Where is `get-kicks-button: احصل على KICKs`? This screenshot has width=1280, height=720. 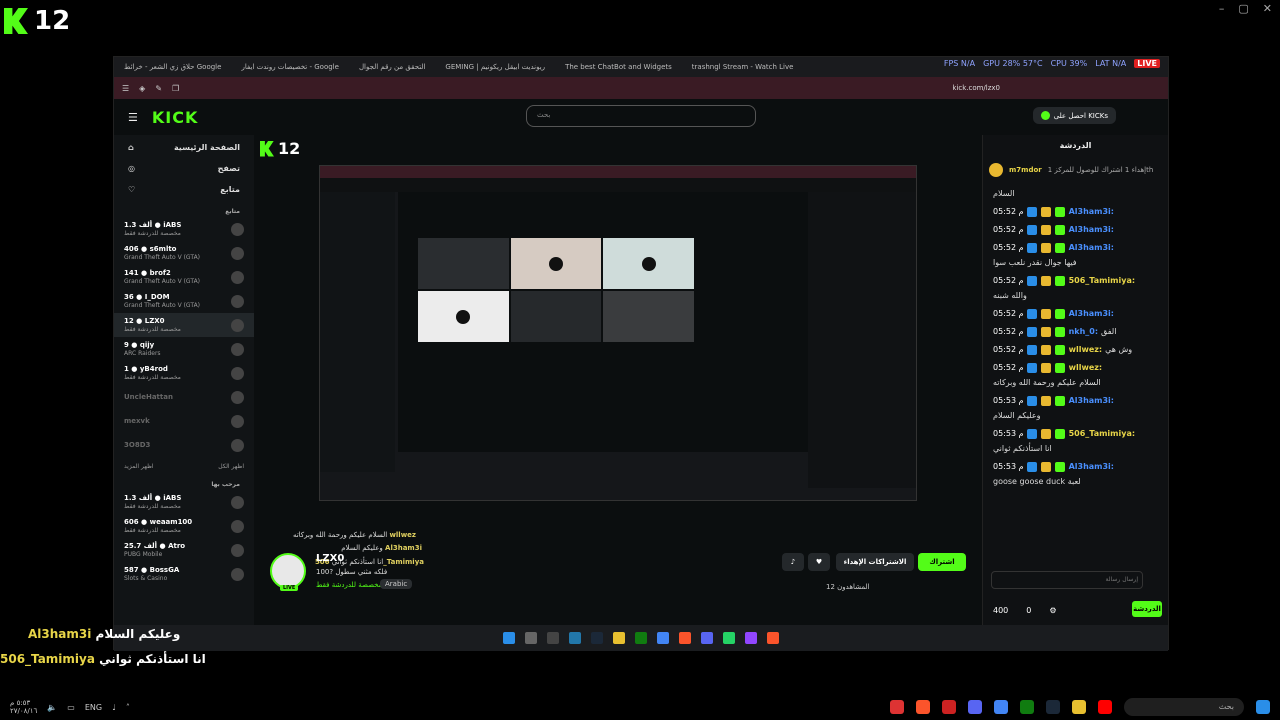 get-kicks-button: احصل على KICKs is located at coordinates (1074, 115).